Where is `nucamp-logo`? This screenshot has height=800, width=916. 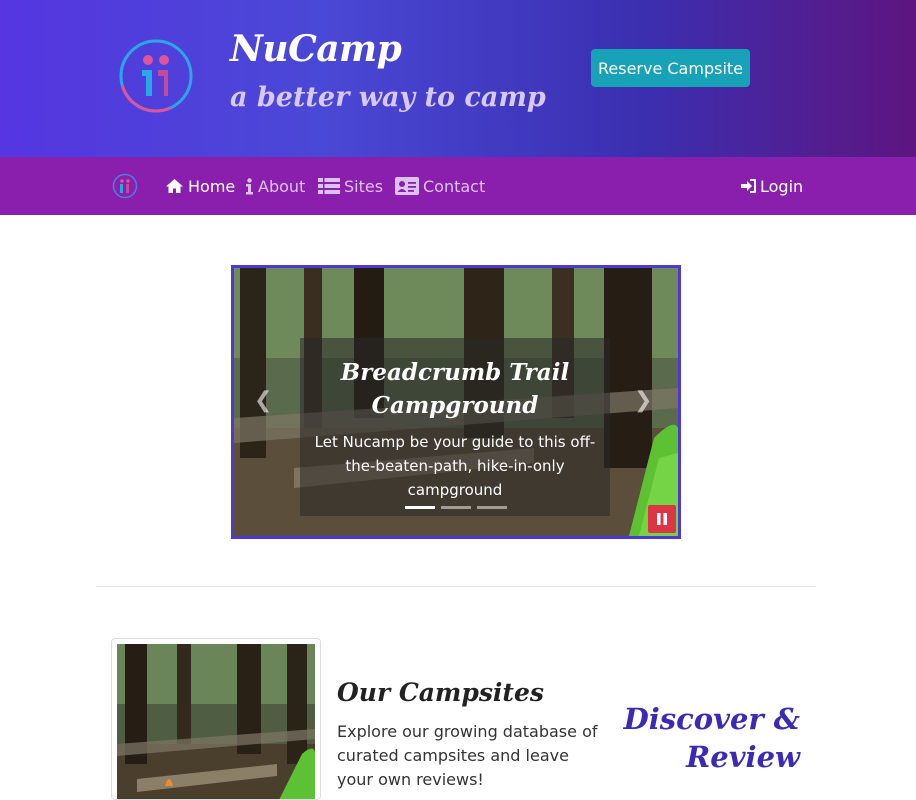 nucamp-logo is located at coordinates (156, 76).